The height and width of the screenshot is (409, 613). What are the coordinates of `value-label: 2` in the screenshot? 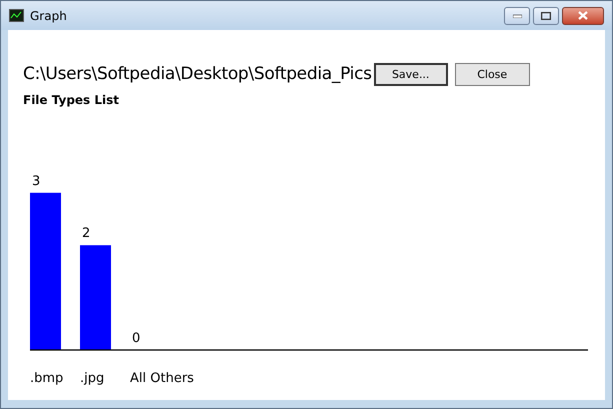 It's located at (86, 233).